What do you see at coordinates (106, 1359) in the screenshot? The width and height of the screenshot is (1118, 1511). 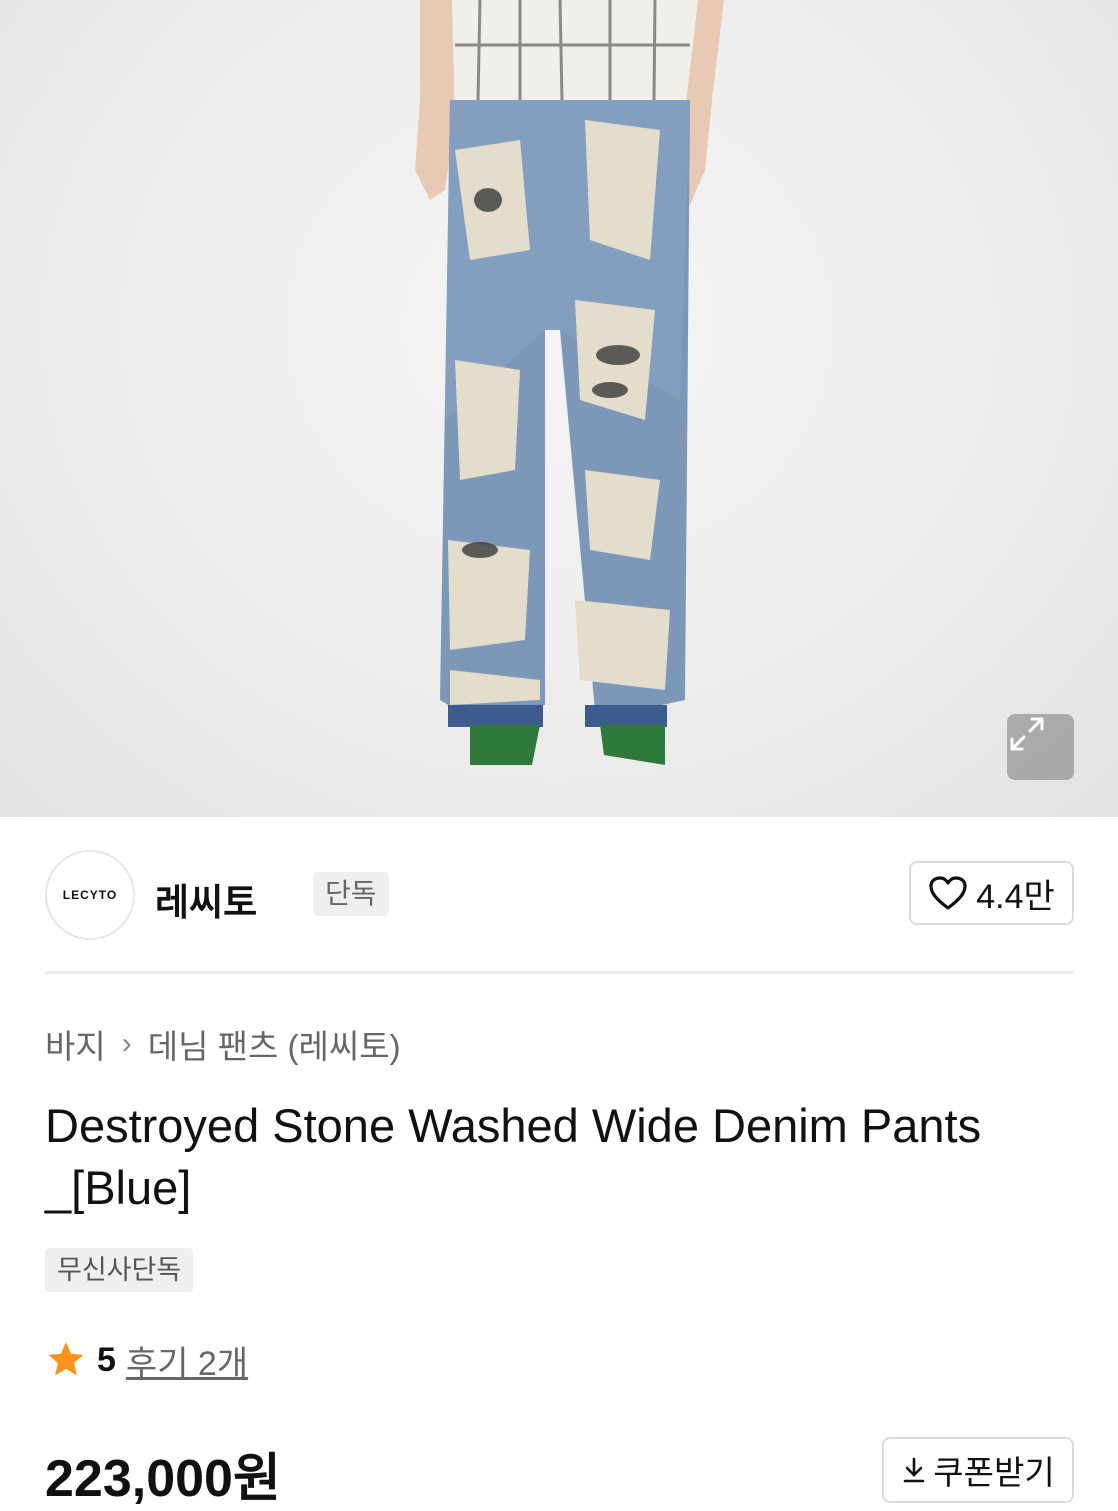 I see `rating-score: 5` at bounding box center [106, 1359].